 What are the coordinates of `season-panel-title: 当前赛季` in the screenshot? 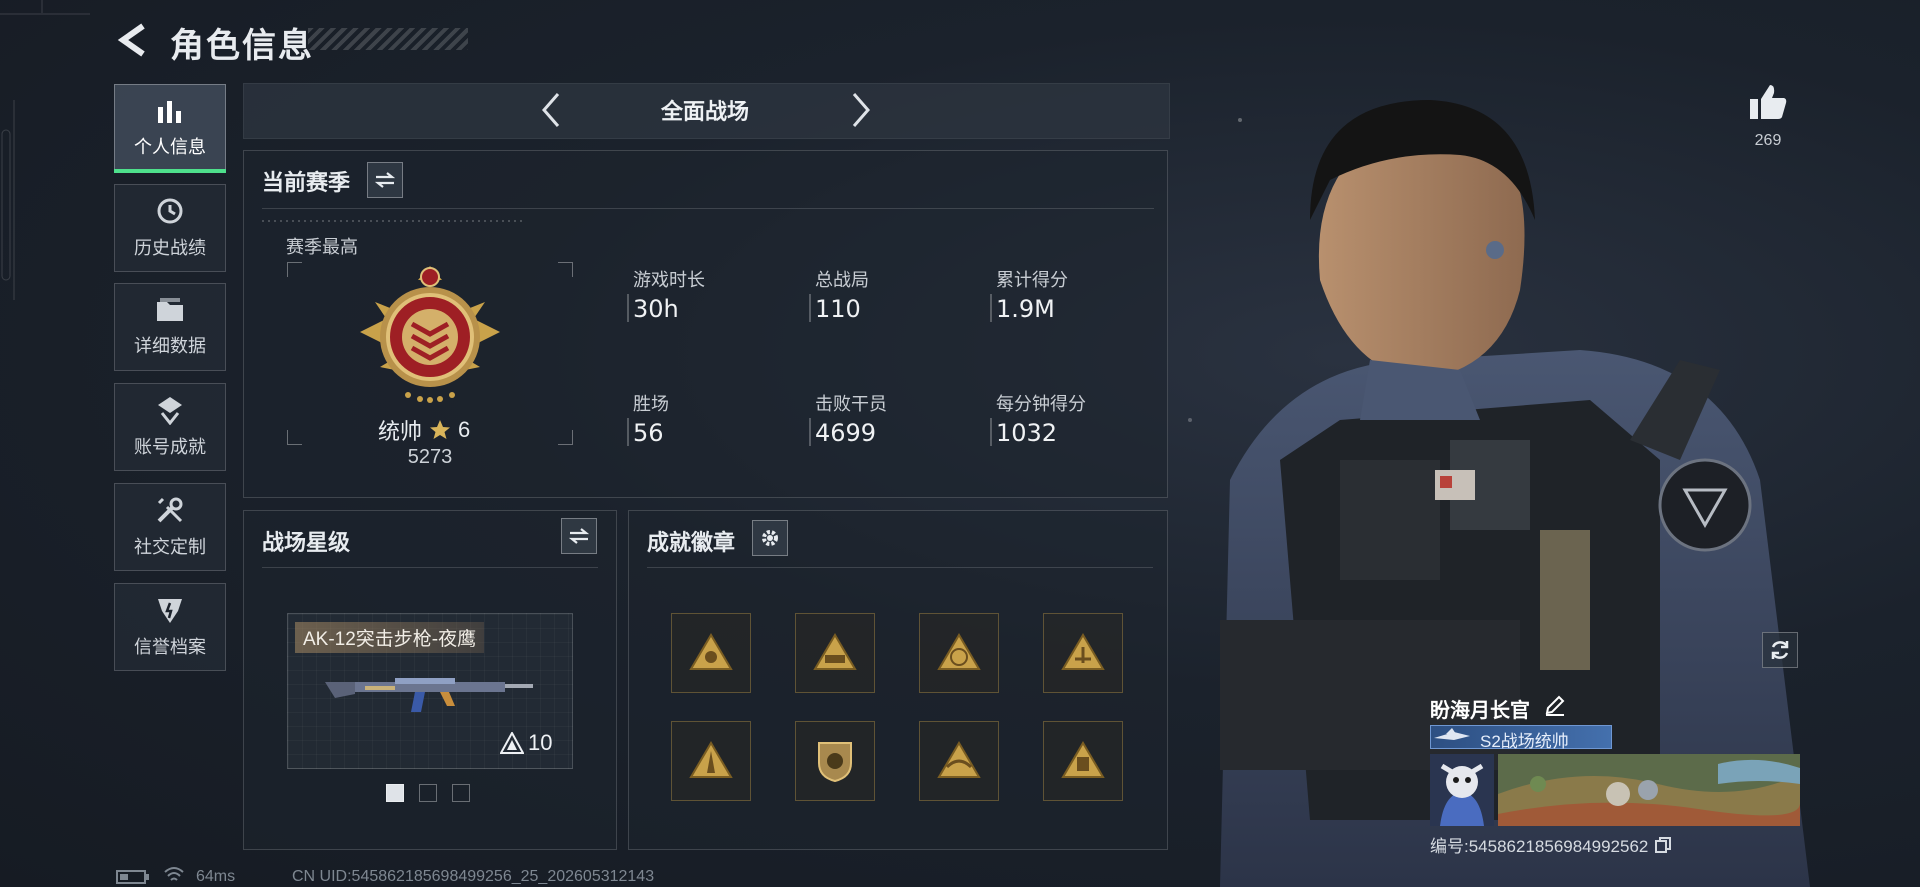 It's located at (306, 182).